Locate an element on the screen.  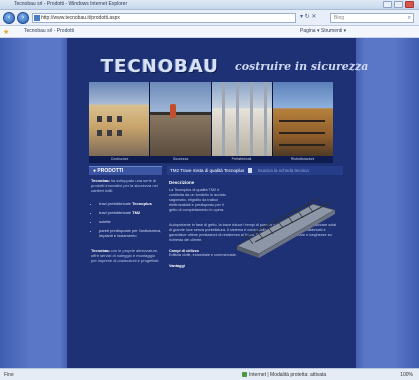
zoom-level: 100% is located at coordinates (406, 375).